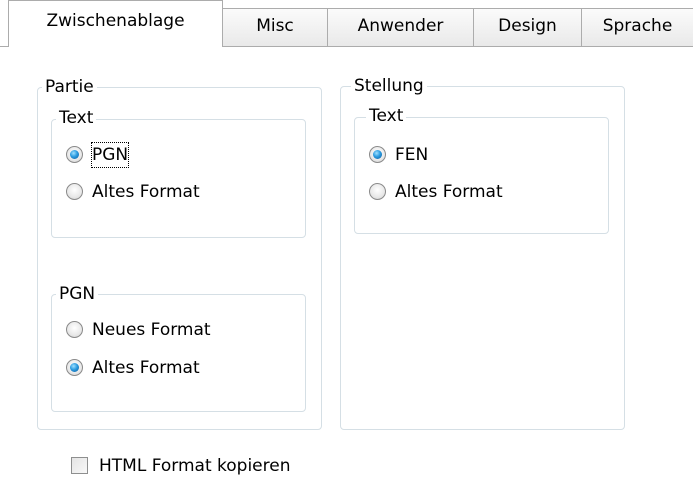 The width and height of the screenshot is (693, 495). I want to click on radio-partie-text-pgn: PGN, so click(126, 155).